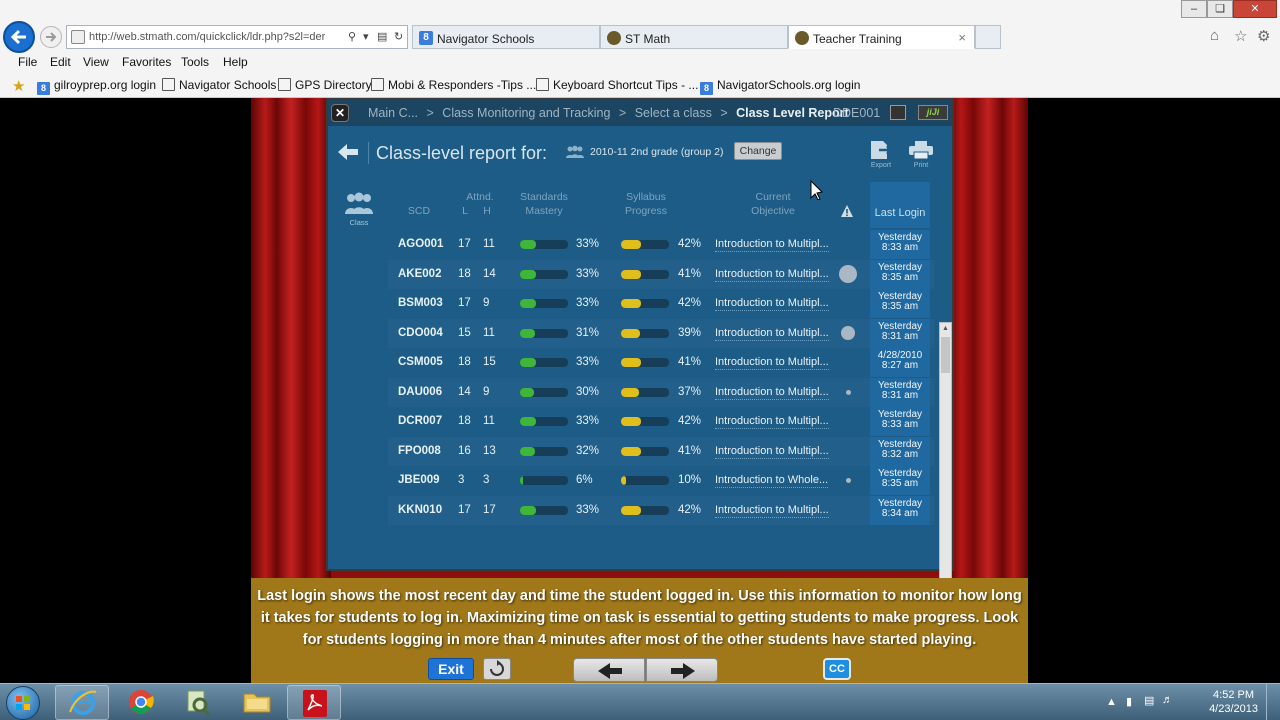 Image resolution: width=1280 pixels, height=720 pixels. What do you see at coordinates (609, 670) in the screenshot?
I see `previous-button` at bounding box center [609, 670].